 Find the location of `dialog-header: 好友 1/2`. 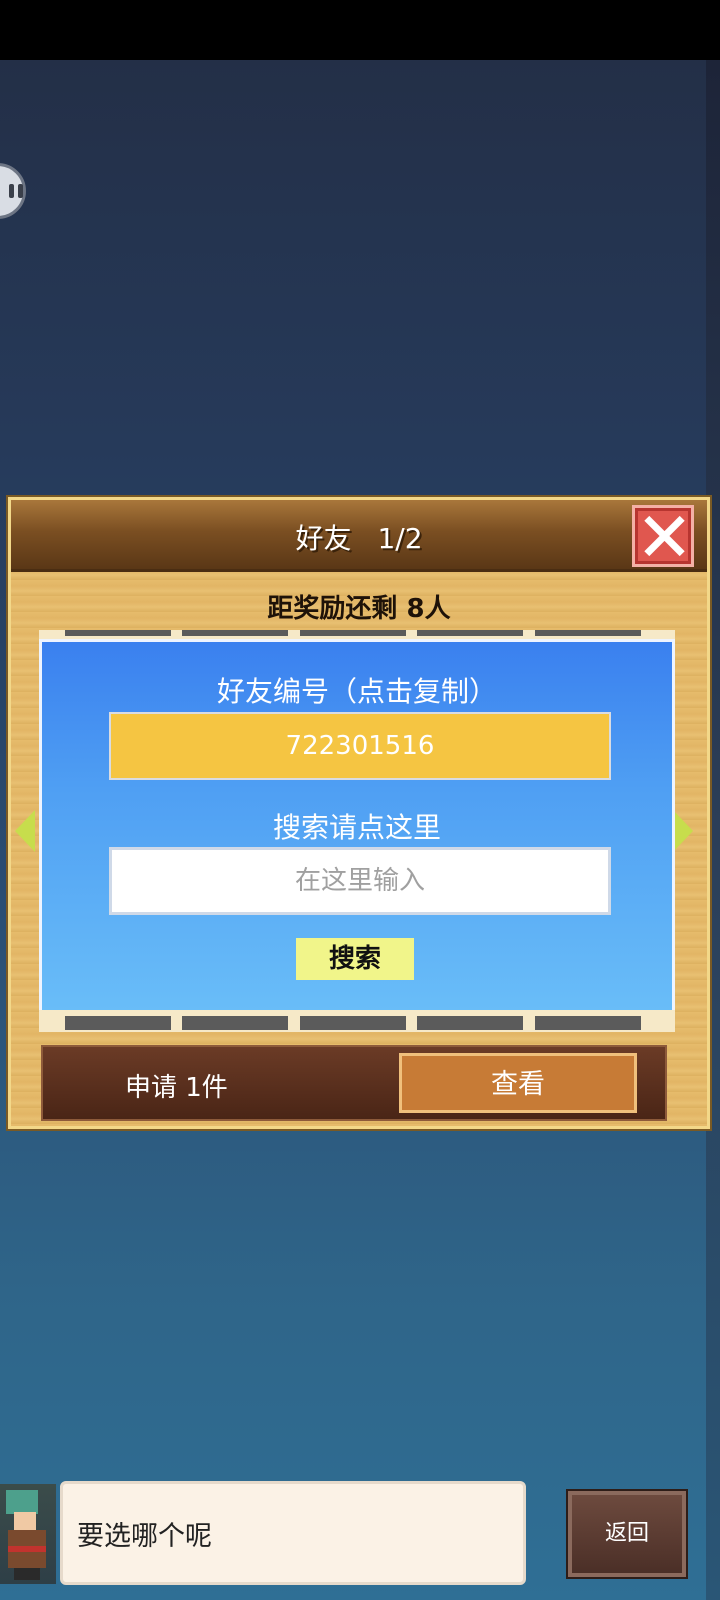

dialog-header: 好友 1/2 is located at coordinates (359, 536).